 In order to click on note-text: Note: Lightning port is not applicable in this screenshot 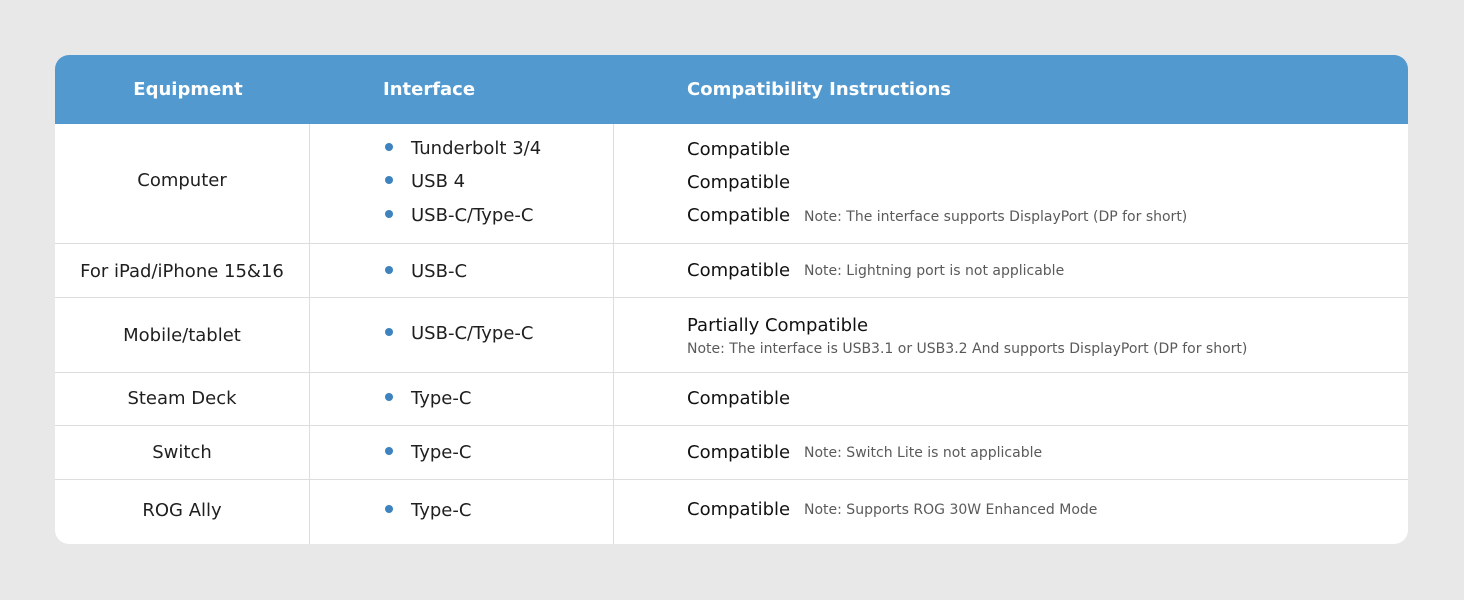, I will do `click(934, 271)`.